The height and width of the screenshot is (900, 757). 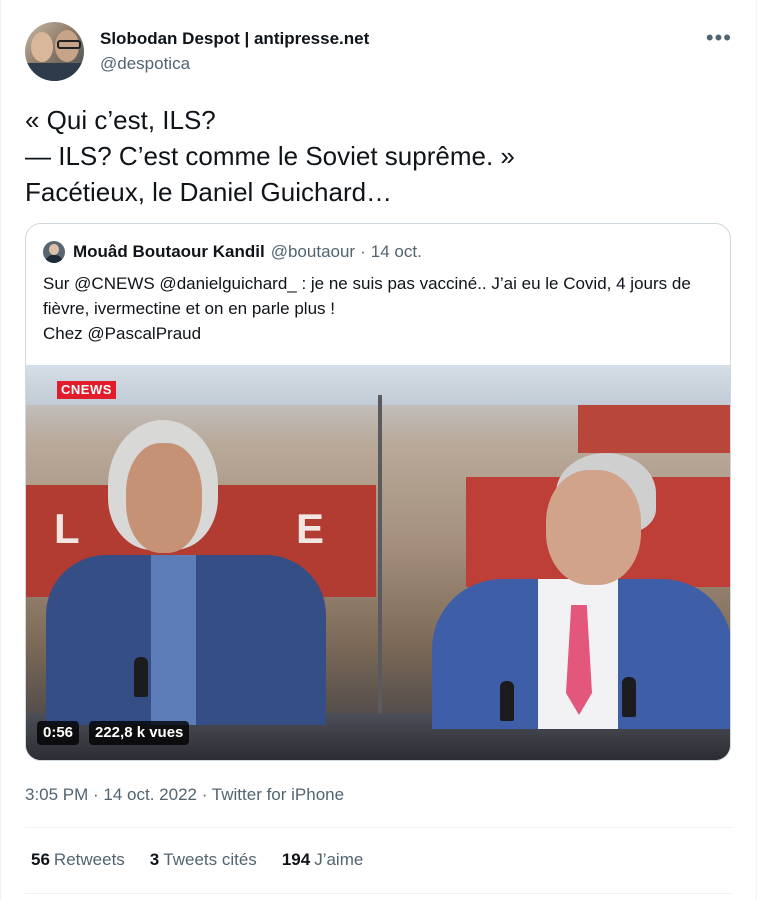 I want to click on stat-count: 3, so click(x=154, y=859).